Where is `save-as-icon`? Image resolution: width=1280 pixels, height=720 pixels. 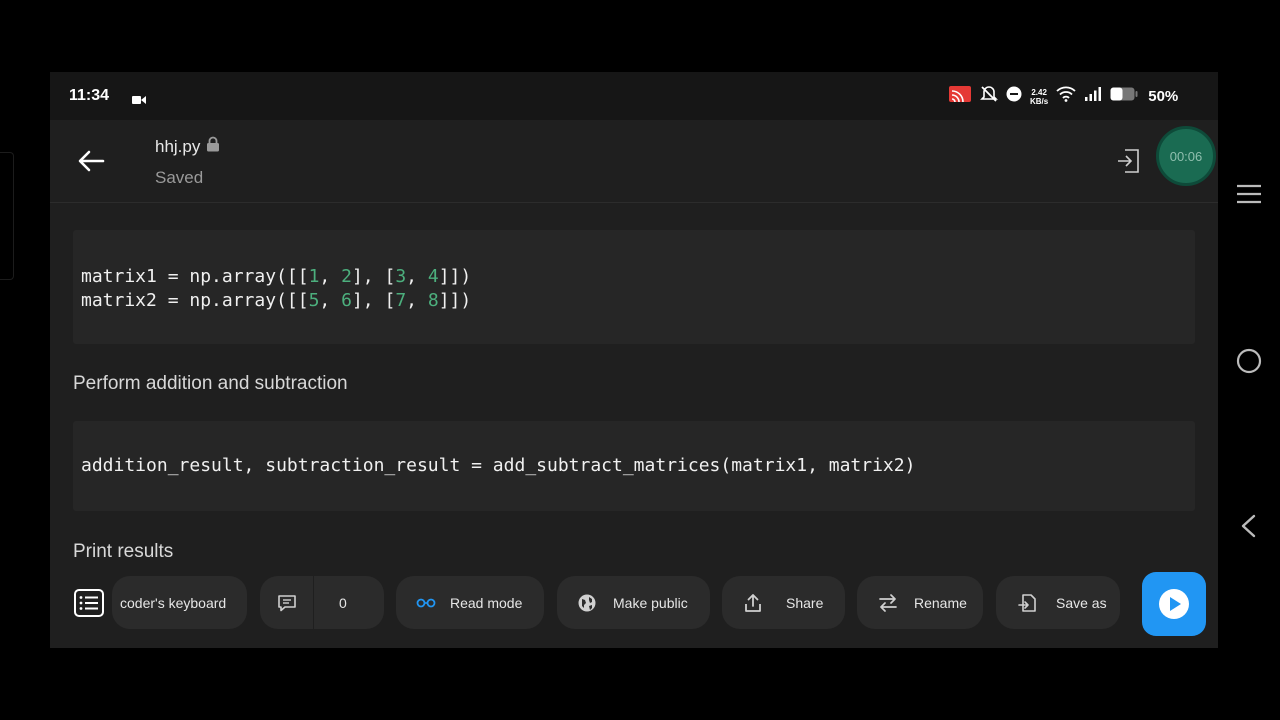 save-as-icon is located at coordinates (1028, 603).